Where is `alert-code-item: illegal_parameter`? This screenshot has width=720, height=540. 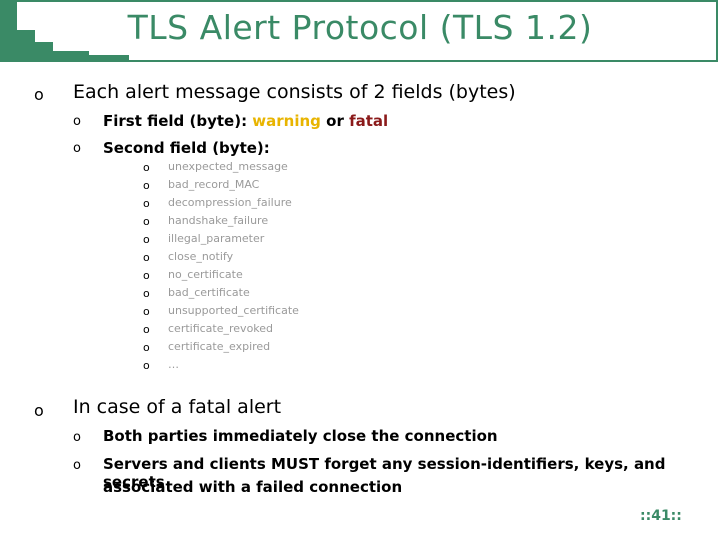
alert-code-item: illegal_parameter is located at coordinates (216, 238).